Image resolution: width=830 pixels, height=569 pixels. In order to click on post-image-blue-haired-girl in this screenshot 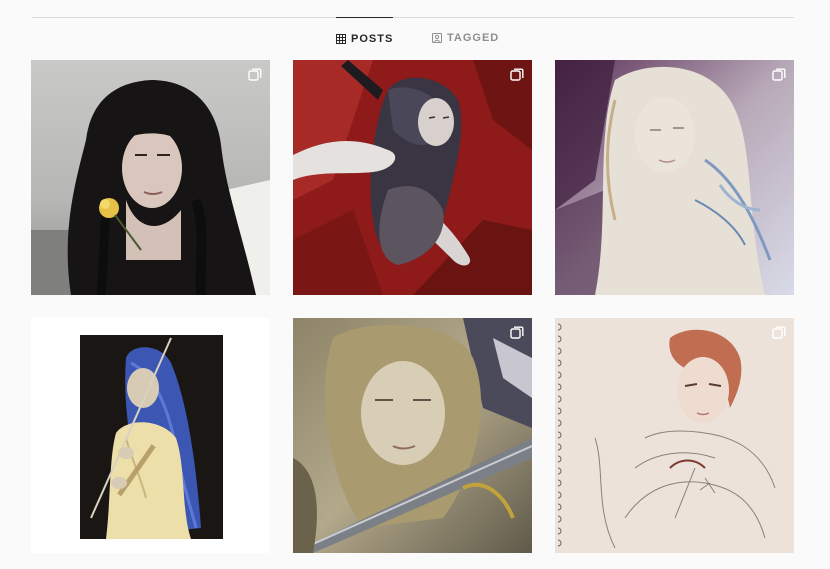, I will do `click(150, 435)`.